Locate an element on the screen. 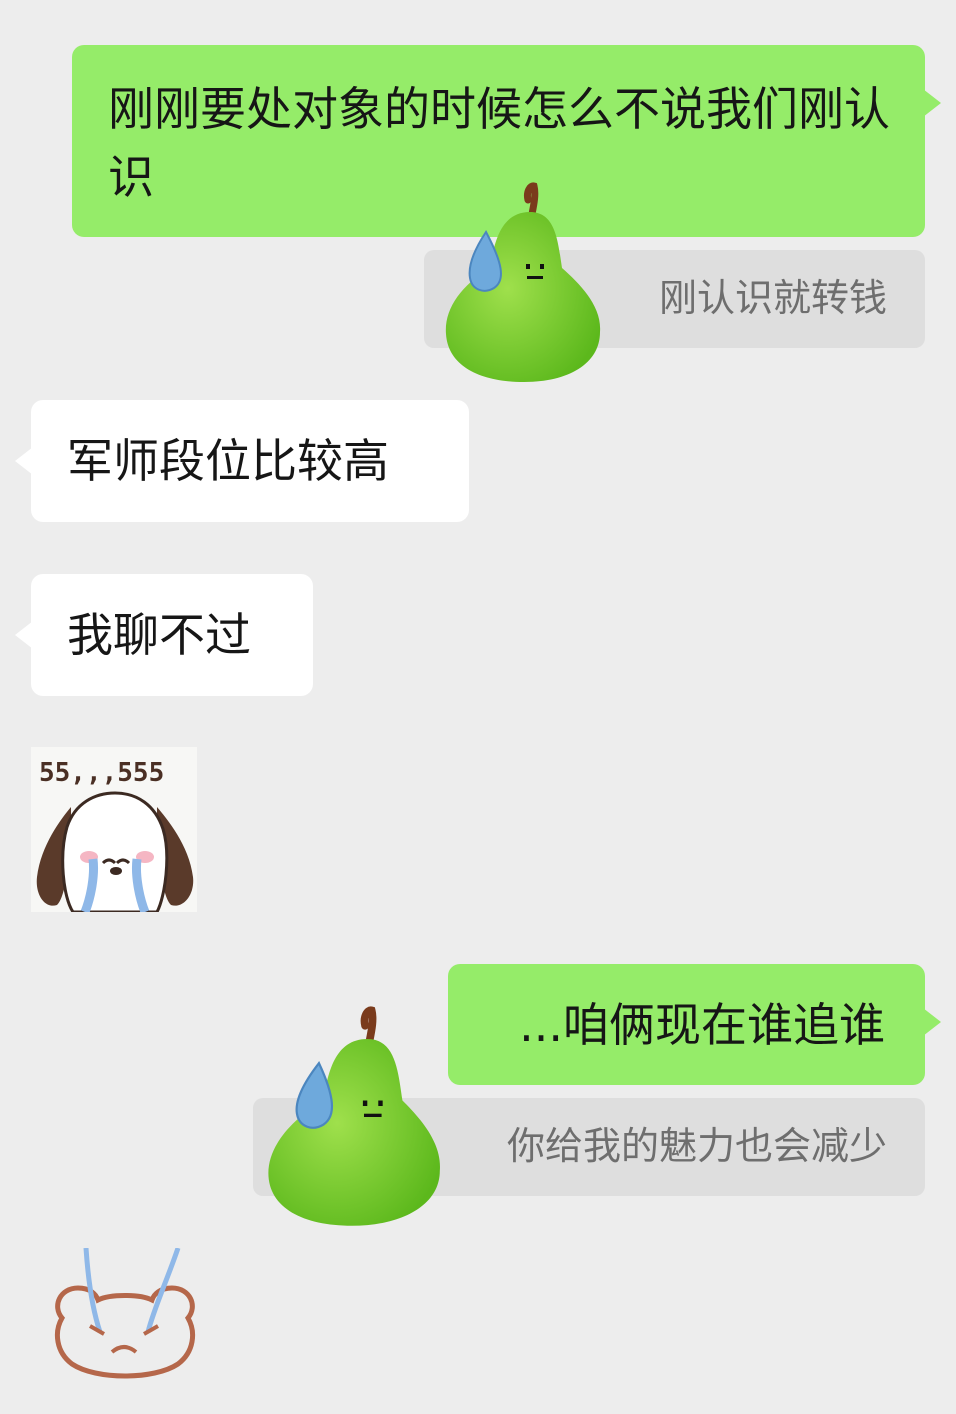 This screenshot has height=1414, width=956. outgoing-message-bubble: ...咱俩现在谁追谁 is located at coordinates (694, 1024).